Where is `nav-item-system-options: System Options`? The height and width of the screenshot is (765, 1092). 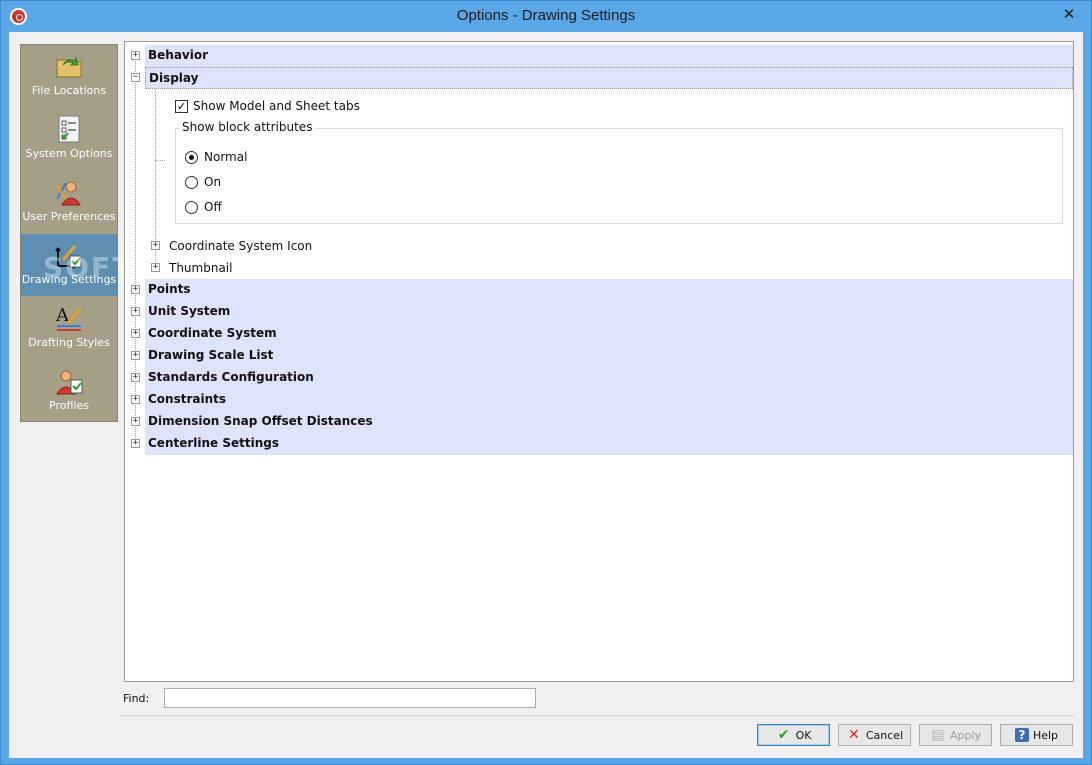
nav-item-system-options: System Options is located at coordinates (69, 139).